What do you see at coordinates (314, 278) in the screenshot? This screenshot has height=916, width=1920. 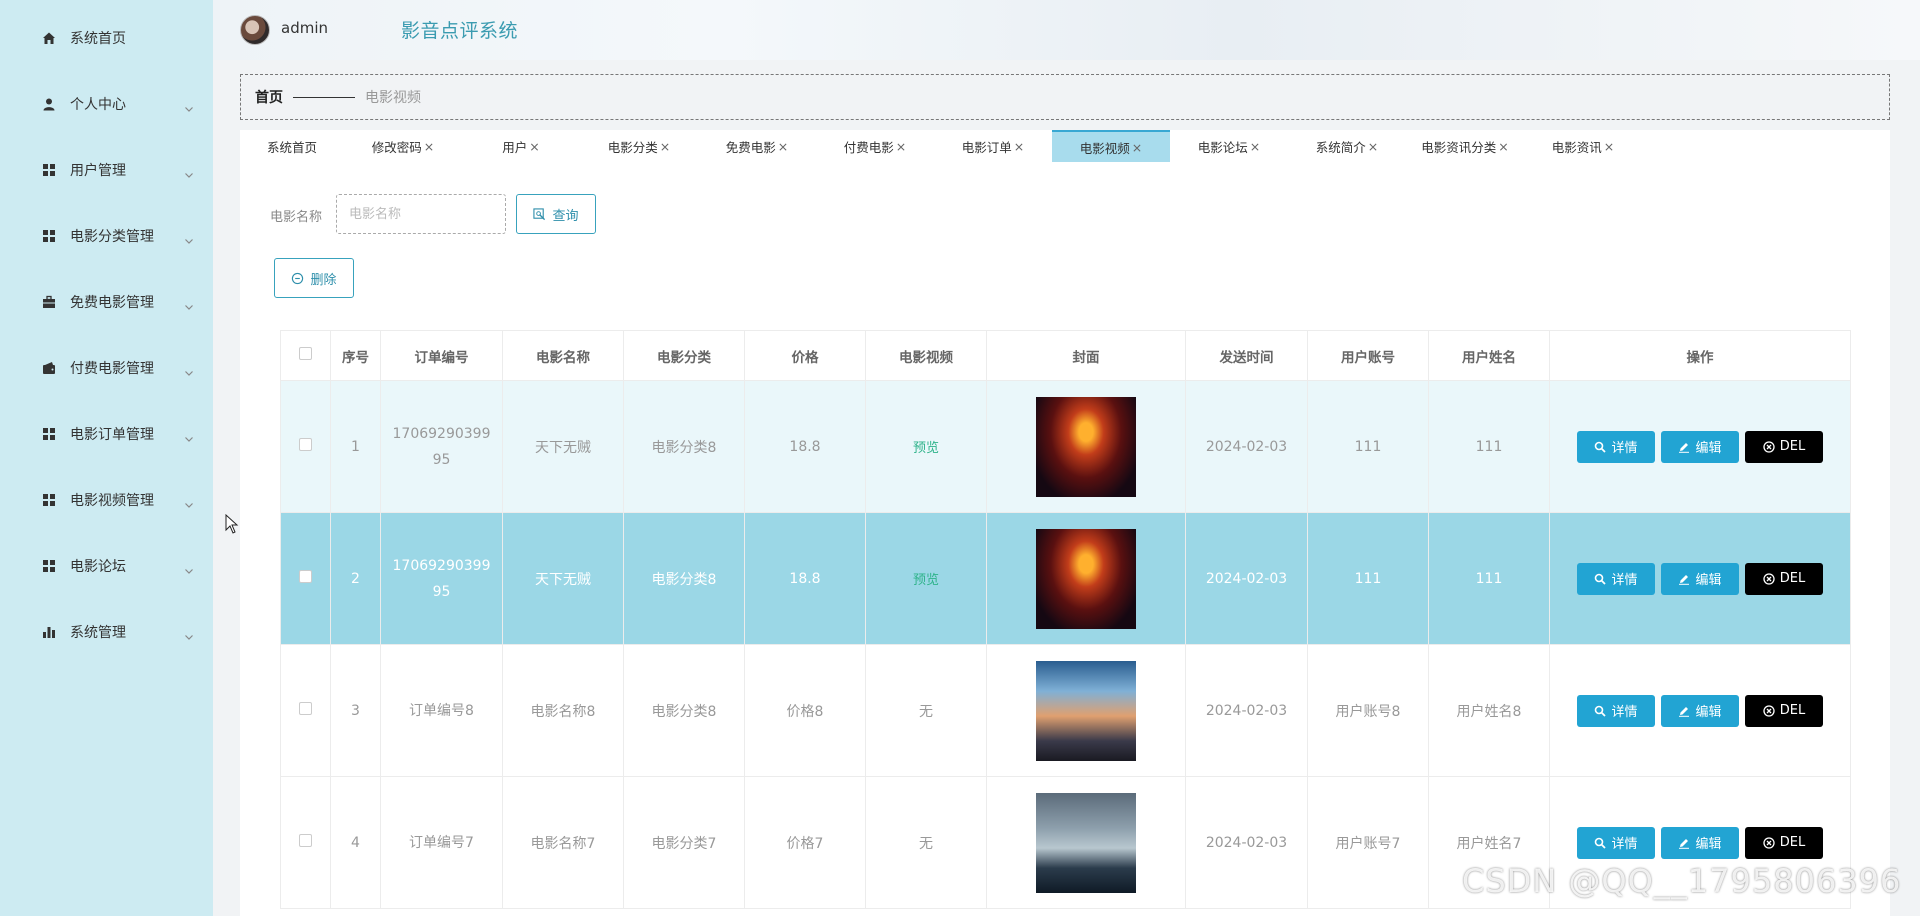 I see `delete-button: 删除` at bounding box center [314, 278].